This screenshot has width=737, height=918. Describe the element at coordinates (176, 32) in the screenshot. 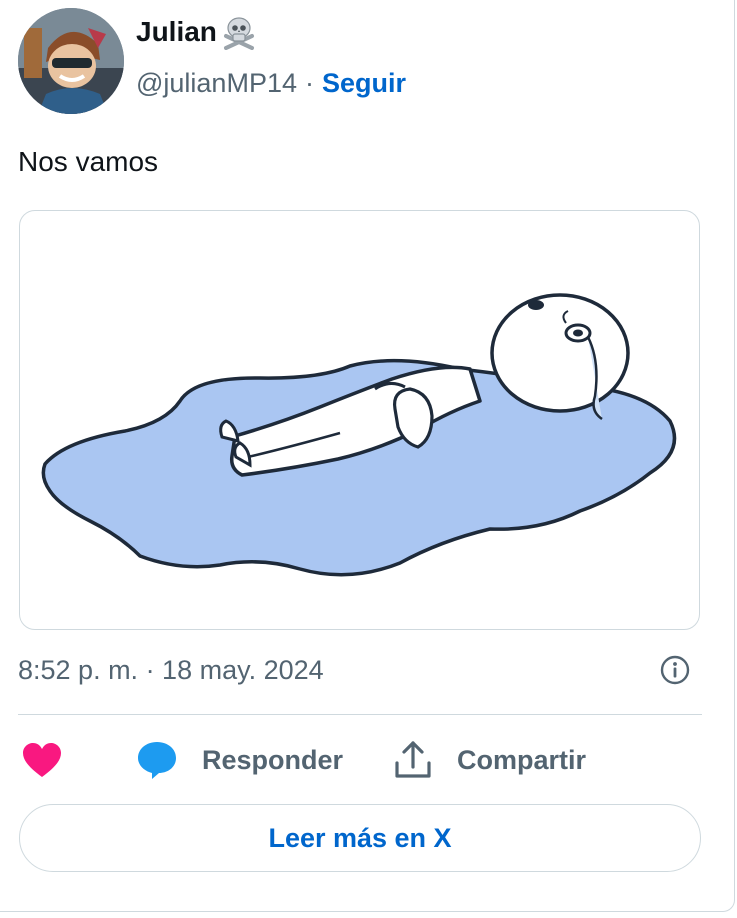

I see `author-display-name: Julian` at that location.